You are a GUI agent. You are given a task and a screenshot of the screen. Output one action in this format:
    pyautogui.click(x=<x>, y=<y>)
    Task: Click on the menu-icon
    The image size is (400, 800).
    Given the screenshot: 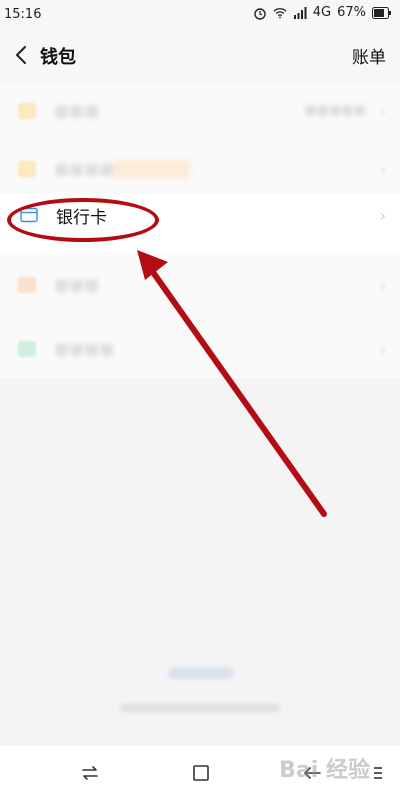 What is the action you would take?
    pyautogui.click(x=378, y=773)
    